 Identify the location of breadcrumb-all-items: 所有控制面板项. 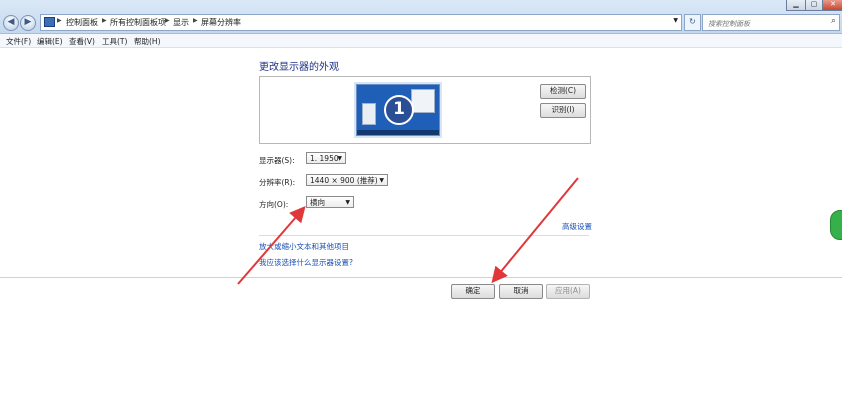
(138, 22).